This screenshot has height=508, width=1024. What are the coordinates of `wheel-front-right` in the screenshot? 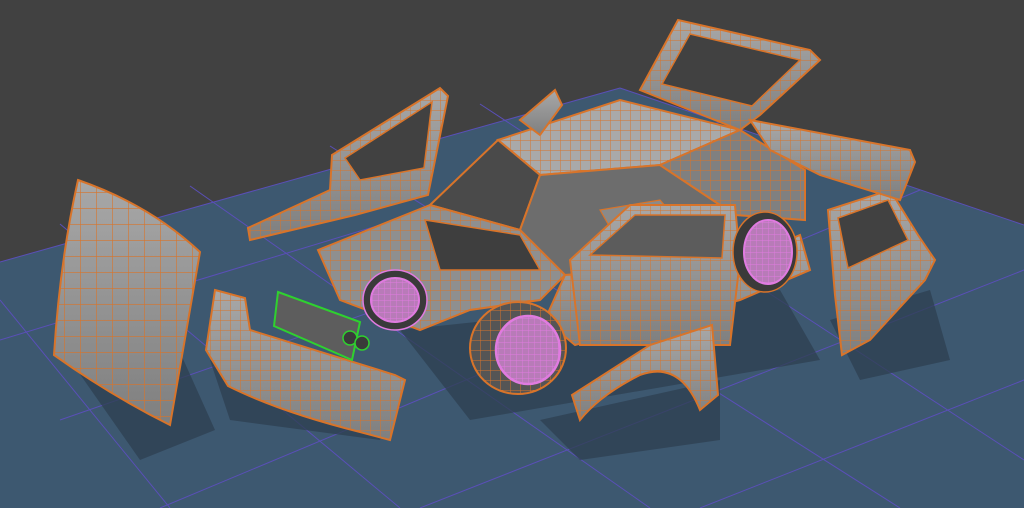 It's located at (518, 348).